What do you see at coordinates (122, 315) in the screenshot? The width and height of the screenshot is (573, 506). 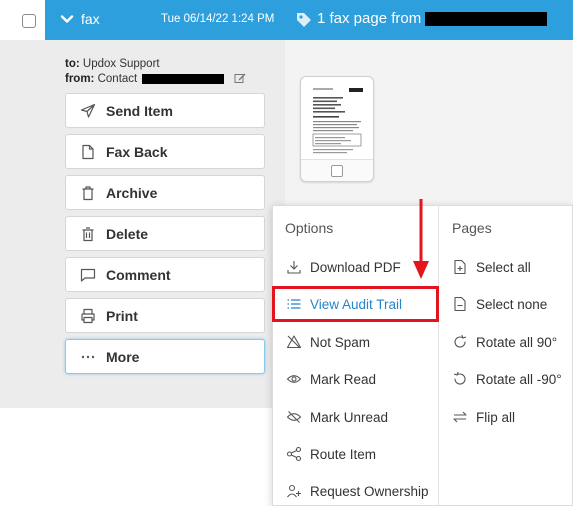 I see `print-label: Print` at bounding box center [122, 315].